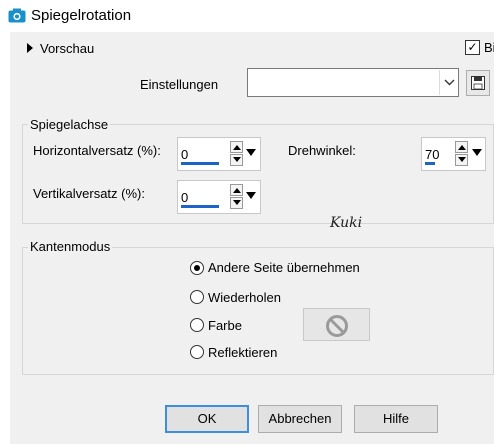 This screenshot has height=444, width=494. Describe the element at coordinates (207, 419) in the screenshot. I see `ok-button: OK` at that location.